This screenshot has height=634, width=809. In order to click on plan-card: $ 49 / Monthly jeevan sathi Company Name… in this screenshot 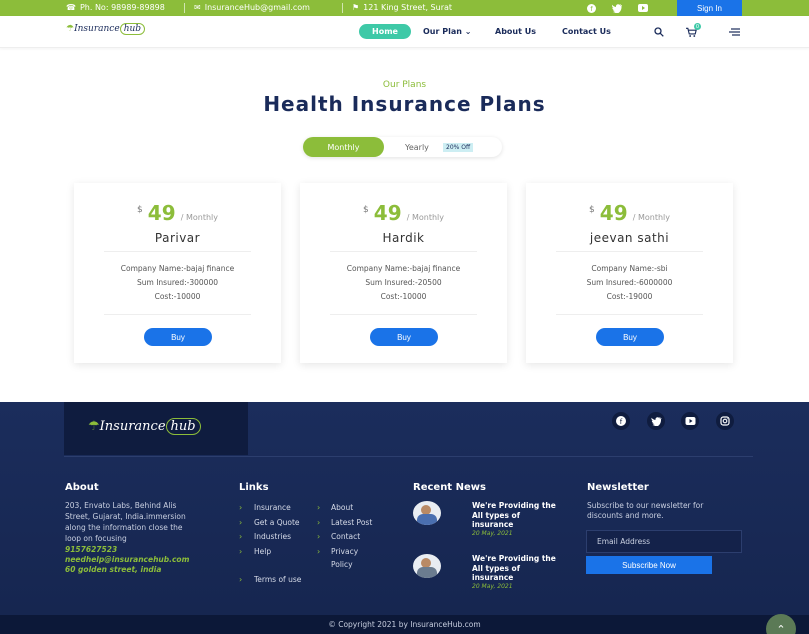, I will do `click(629, 273)`.